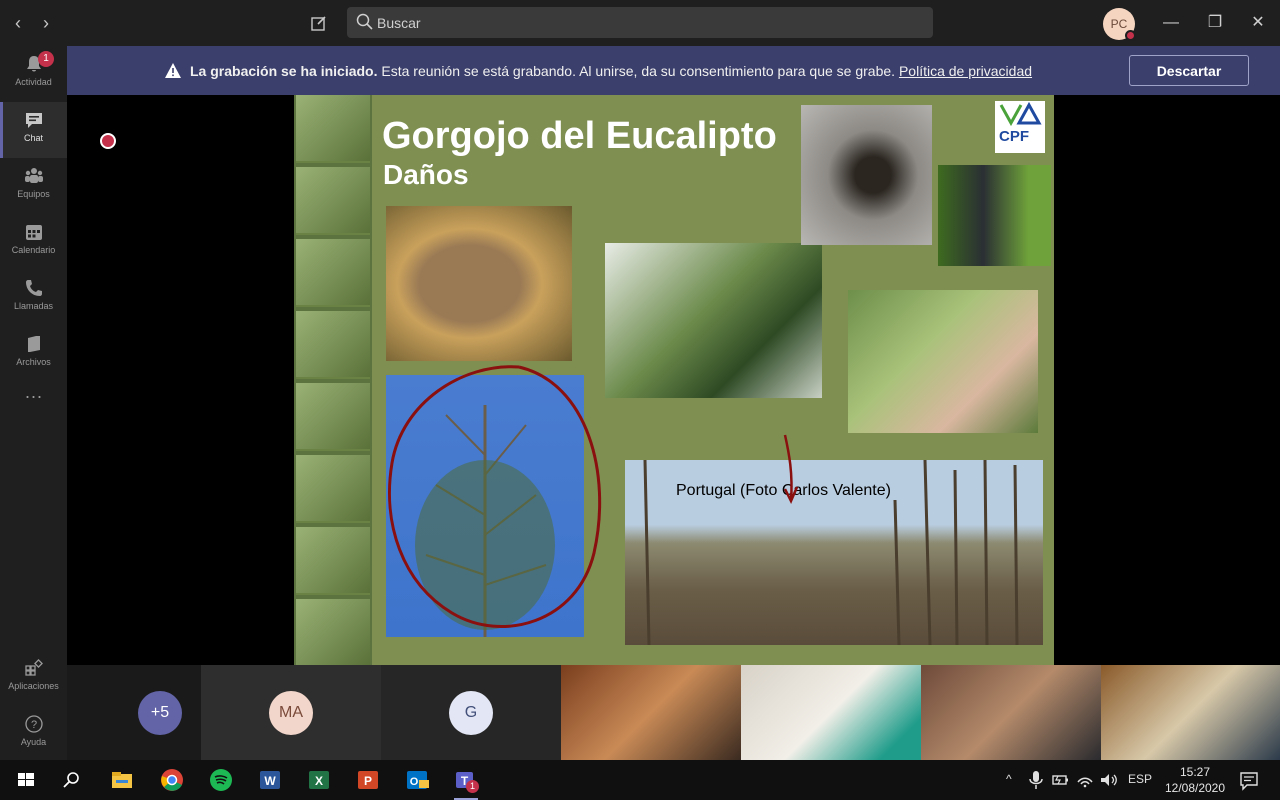  What do you see at coordinates (221, 780) in the screenshot?
I see `spotify-icon` at bounding box center [221, 780].